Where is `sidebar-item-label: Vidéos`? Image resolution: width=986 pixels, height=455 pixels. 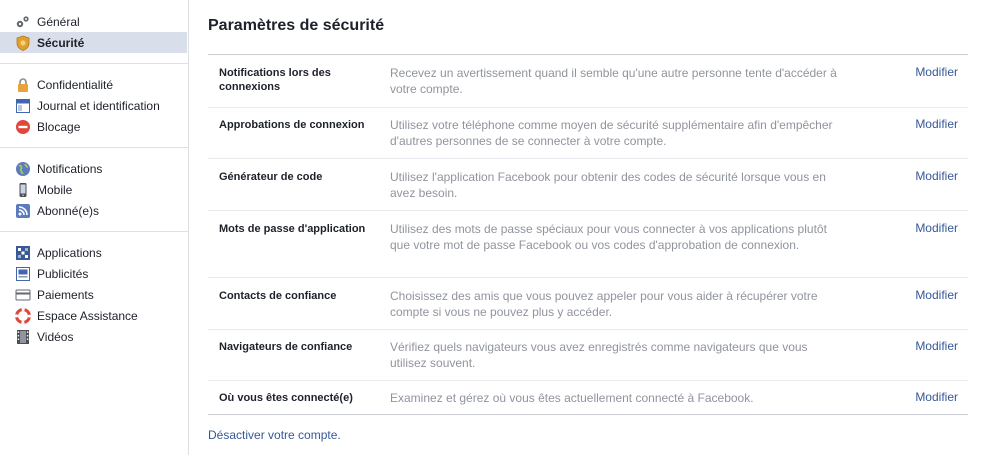
sidebar-item-label: Vidéos is located at coordinates (55, 336).